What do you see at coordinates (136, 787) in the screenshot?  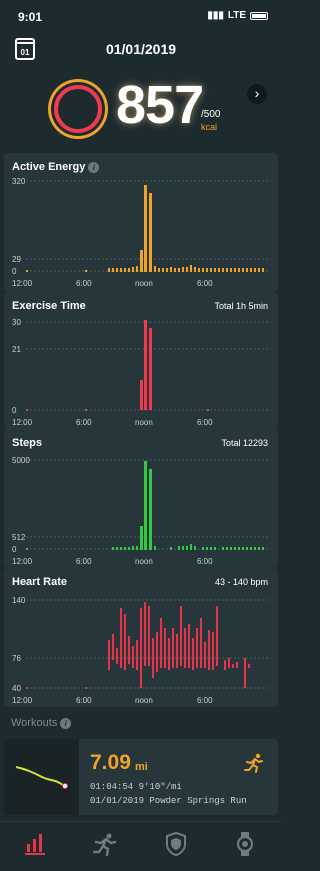 I see `workout-duration-pace: 01:04:54 9'10"/mi` at bounding box center [136, 787].